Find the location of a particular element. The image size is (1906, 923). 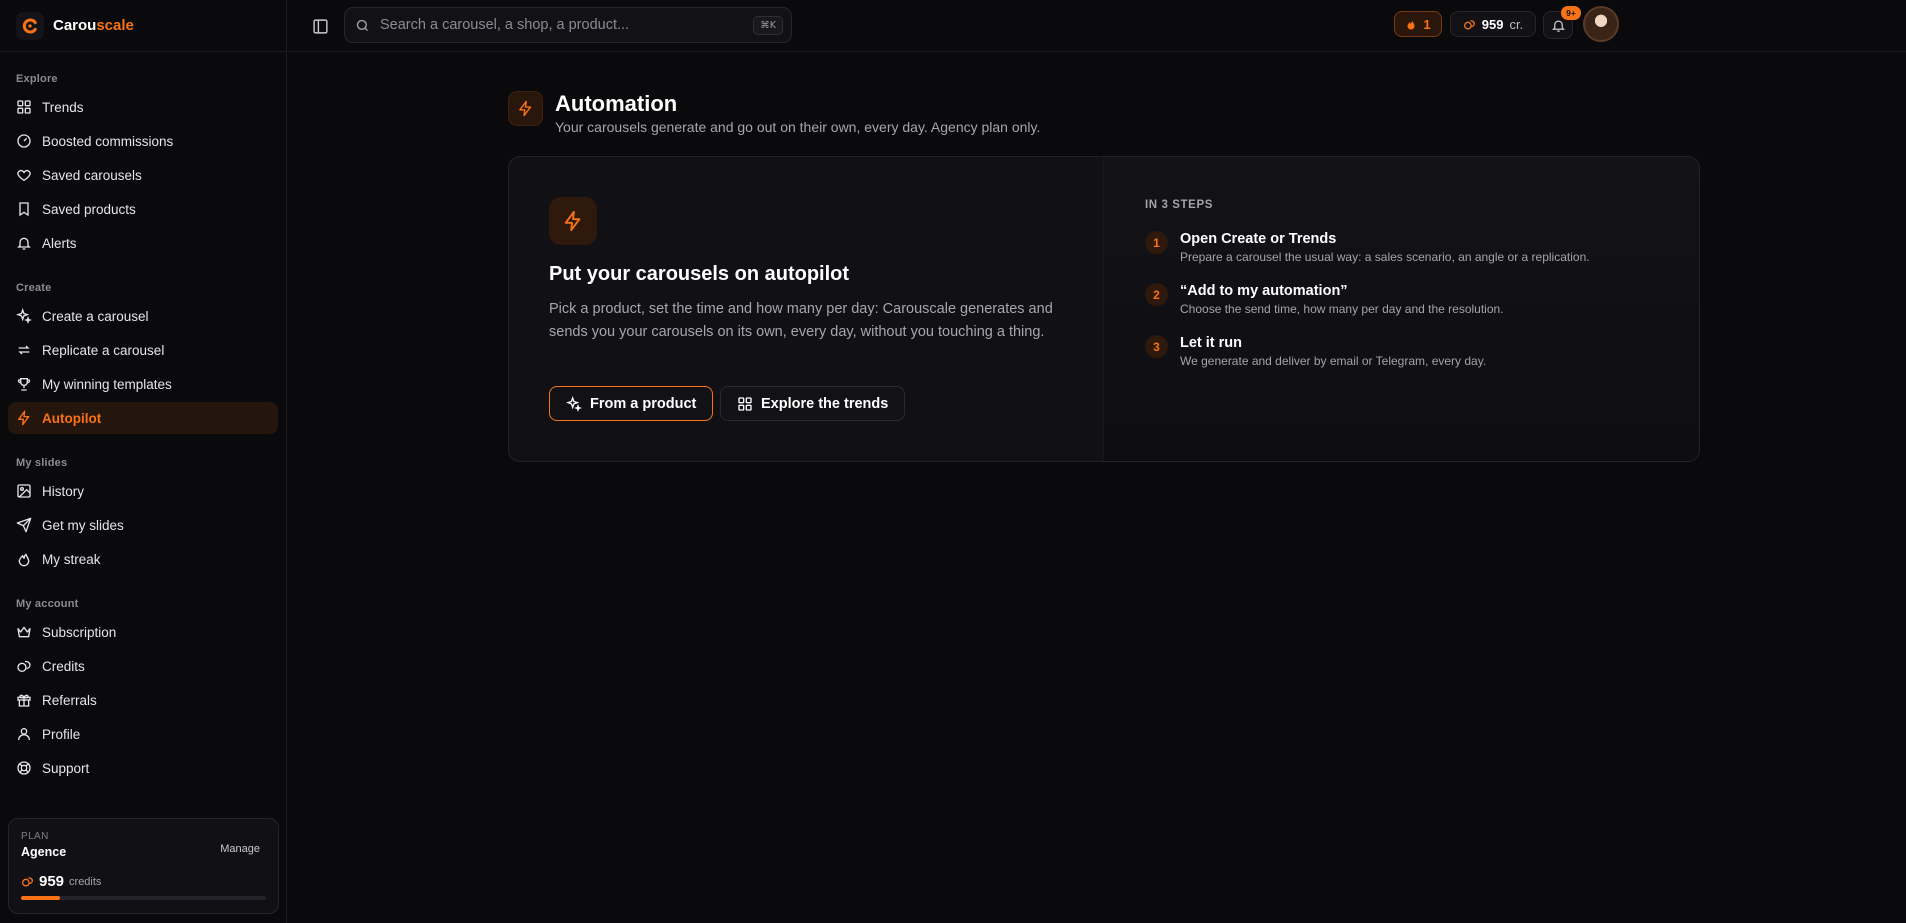

plan-credits: 959 credits is located at coordinates (143, 881).